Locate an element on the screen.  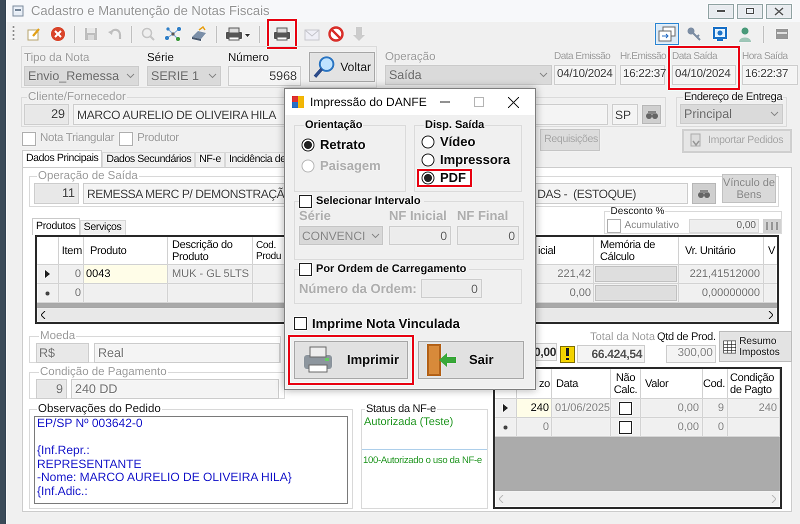
field-label: Hr.Emissão is located at coordinates (642, 57).